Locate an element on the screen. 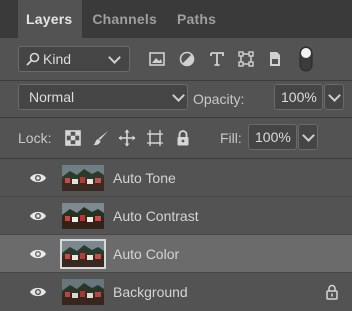 The image size is (352, 311). panel-tab-bar: Layers Channels Paths is located at coordinates (176, 19).